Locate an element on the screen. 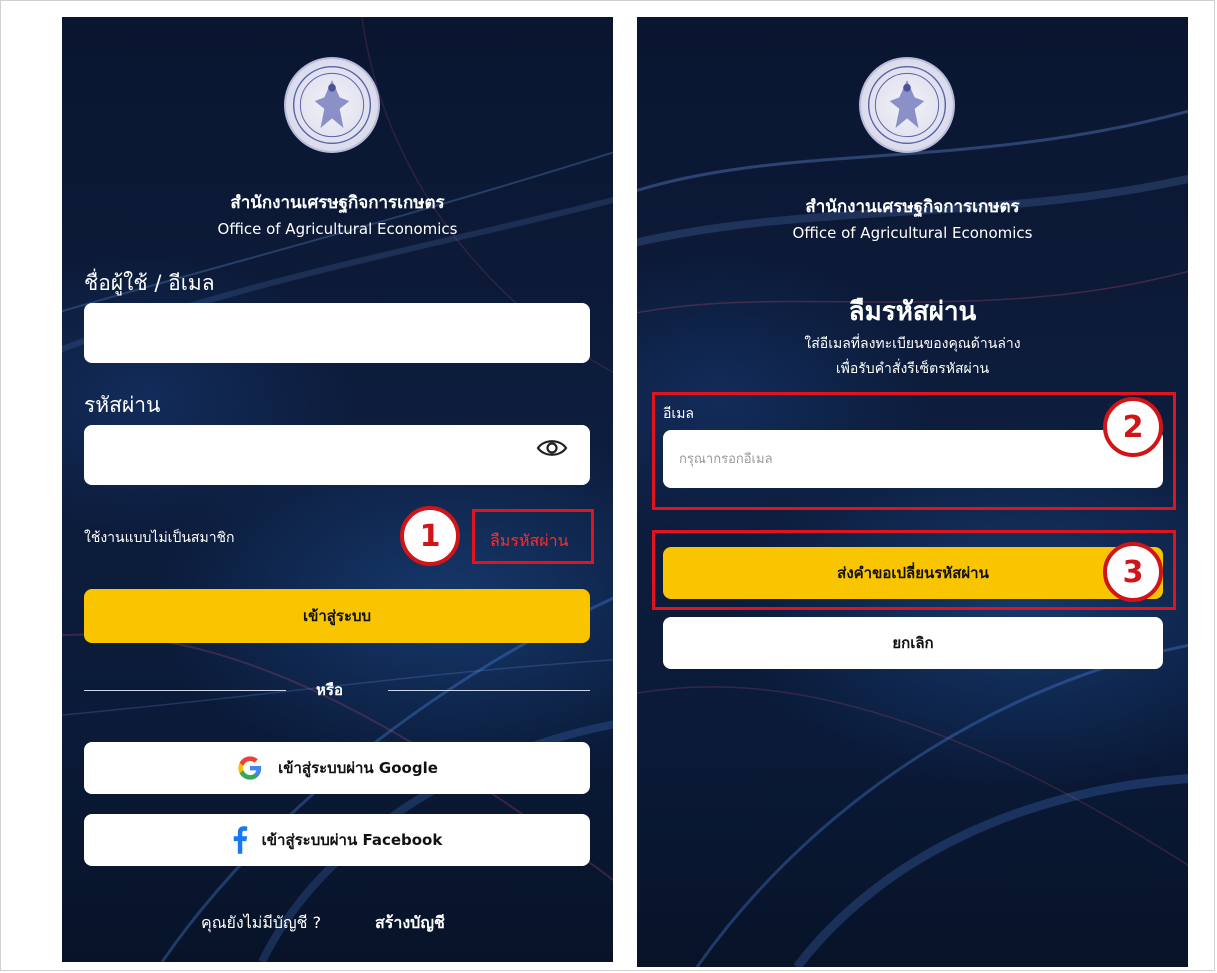  login-button: เข้าสู่ระบบ is located at coordinates (337, 616).